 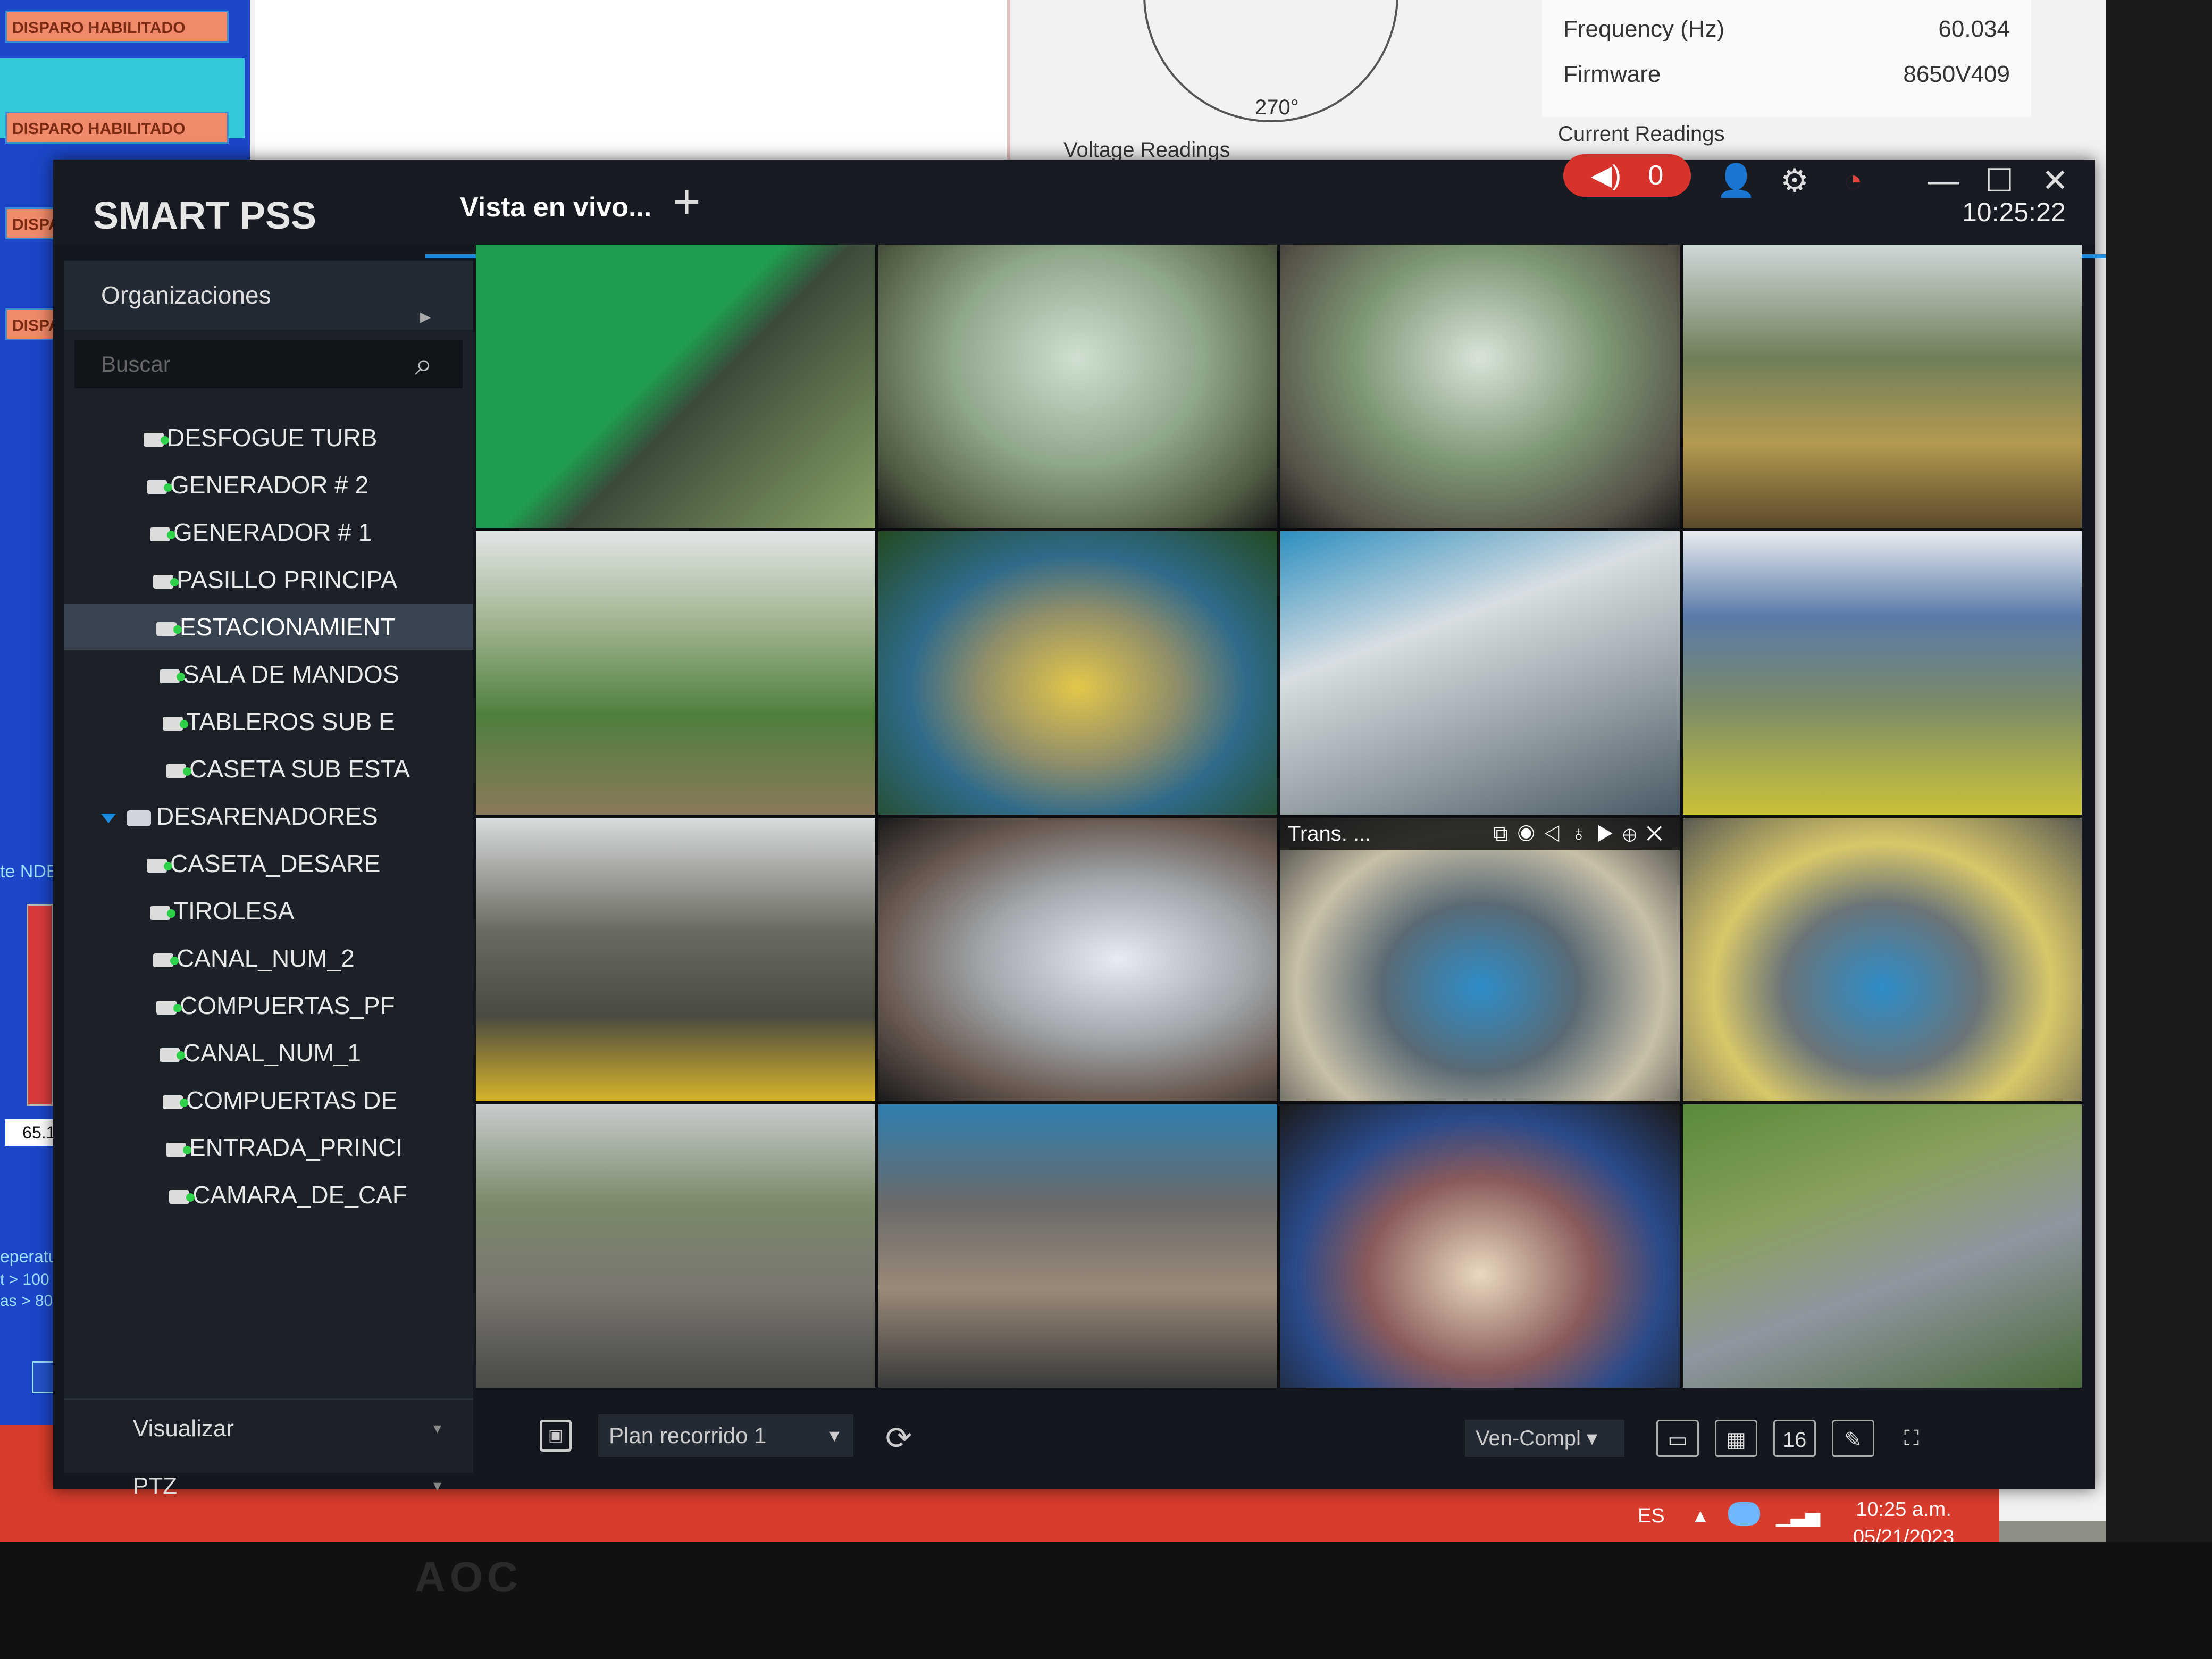 What do you see at coordinates (268, 364) in the screenshot?
I see `search-input: Buscar ⌕` at bounding box center [268, 364].